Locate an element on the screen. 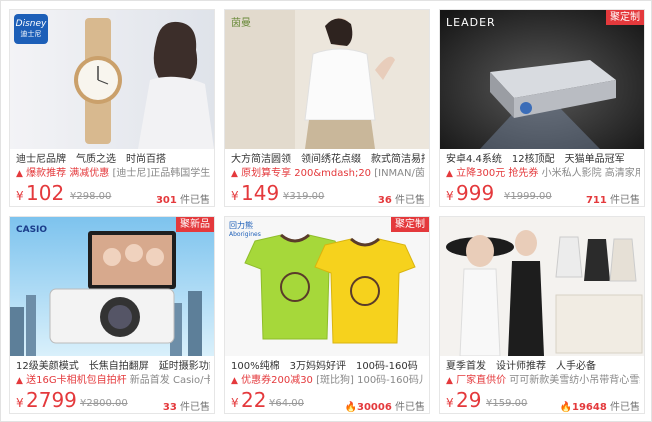 This screenshot has width=652, height=422. price-row: ¥ 999 ¥1999.00 711 件已售 is located at coordinates (544, 193).